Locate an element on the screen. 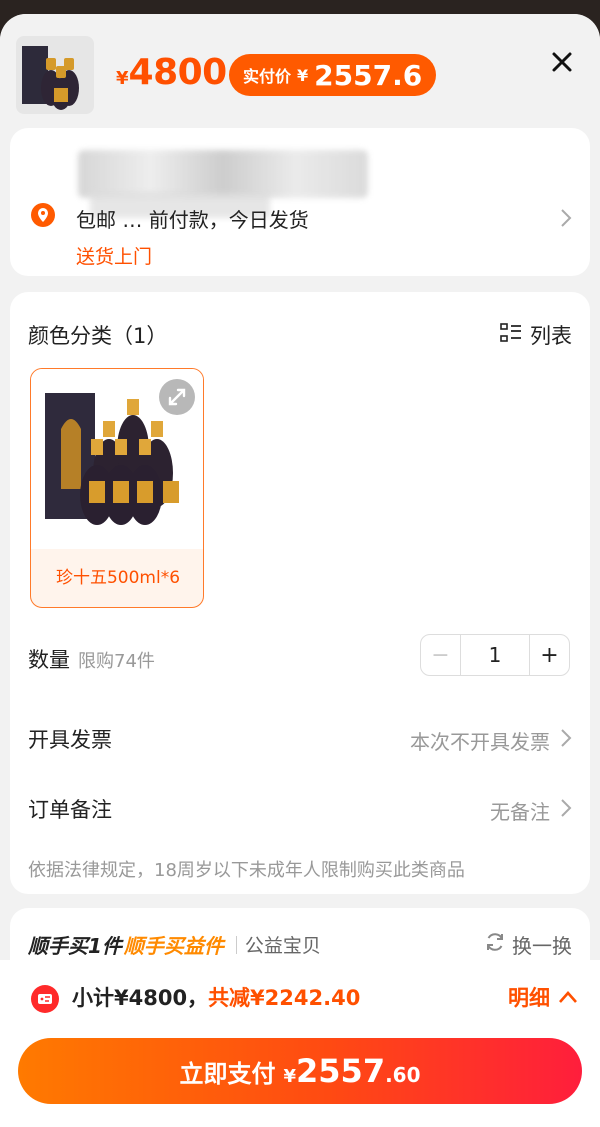 Image resolution: width=600 pixels, height=1127 pixels. list-view-toggle: 列表 is located at coordinates (536, 335).